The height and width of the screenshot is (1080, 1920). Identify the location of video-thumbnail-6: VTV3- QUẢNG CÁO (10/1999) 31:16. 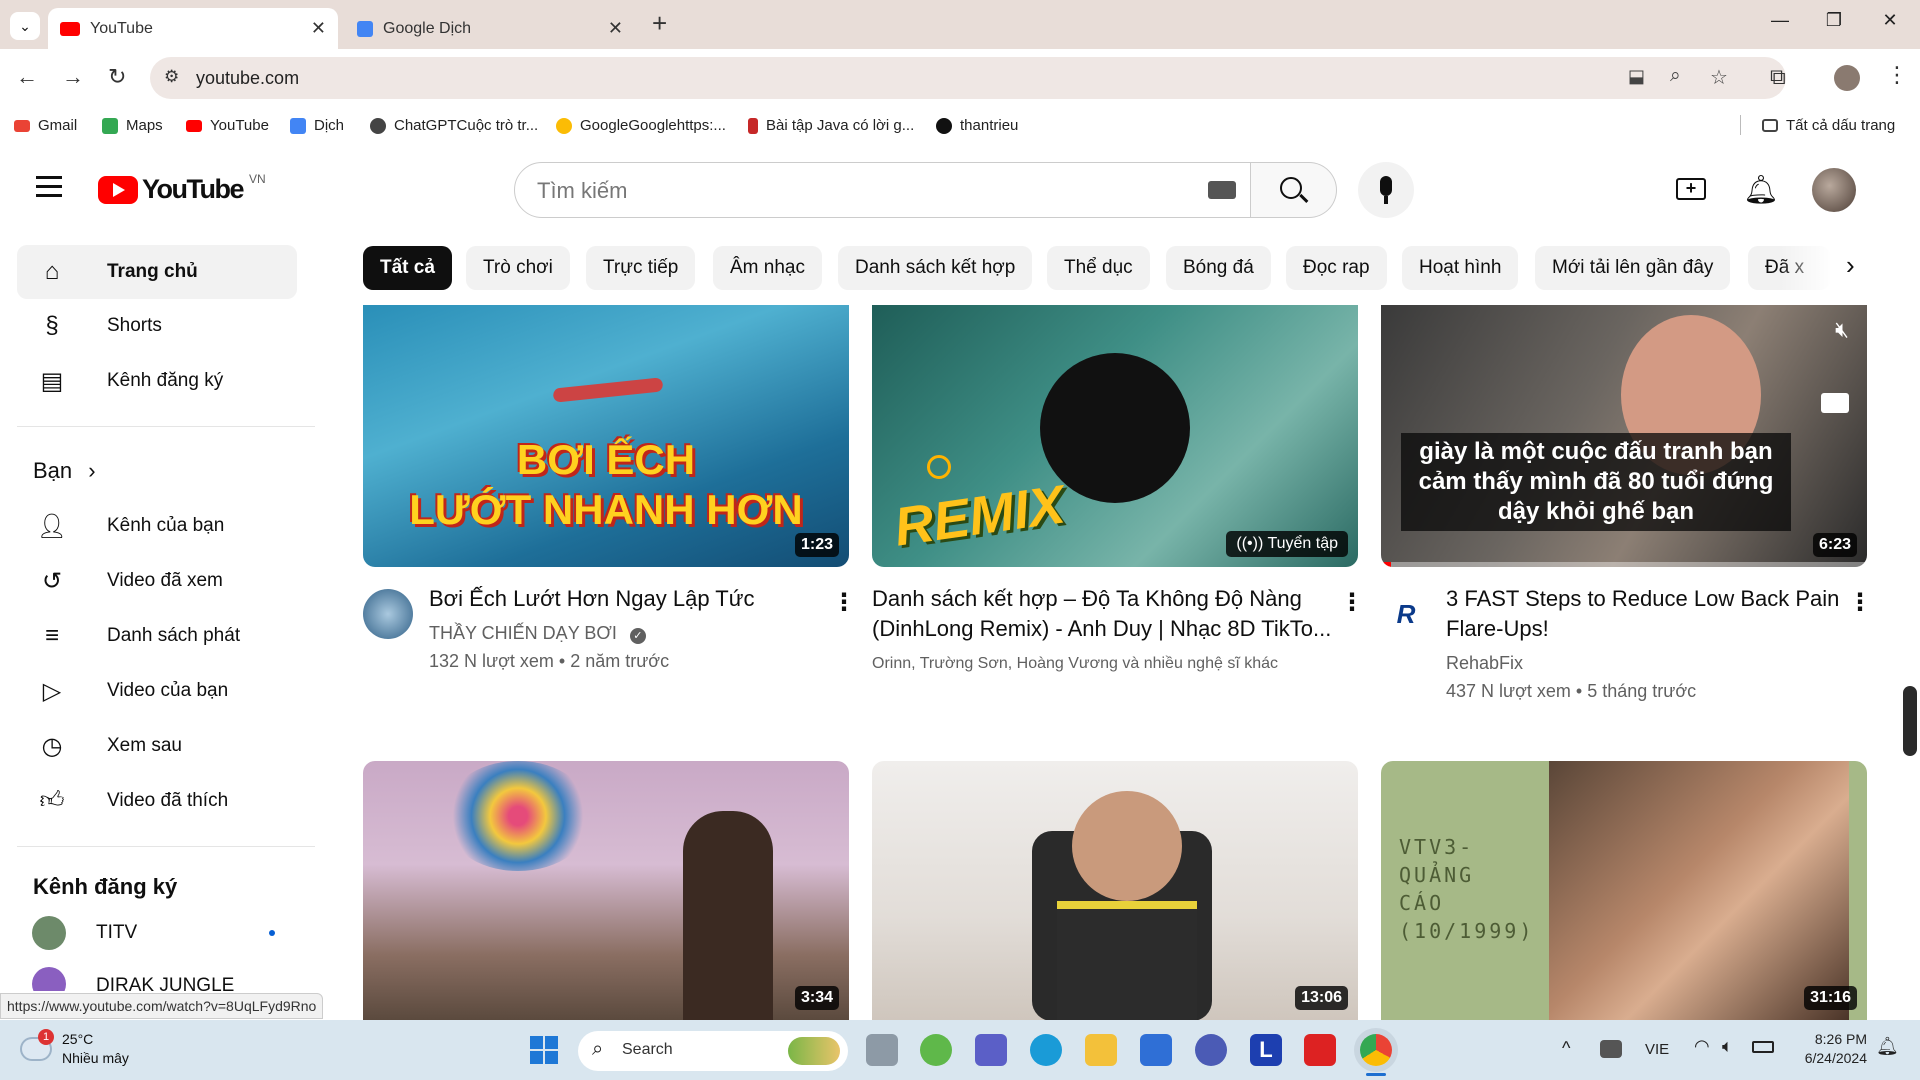
(1624, 890).